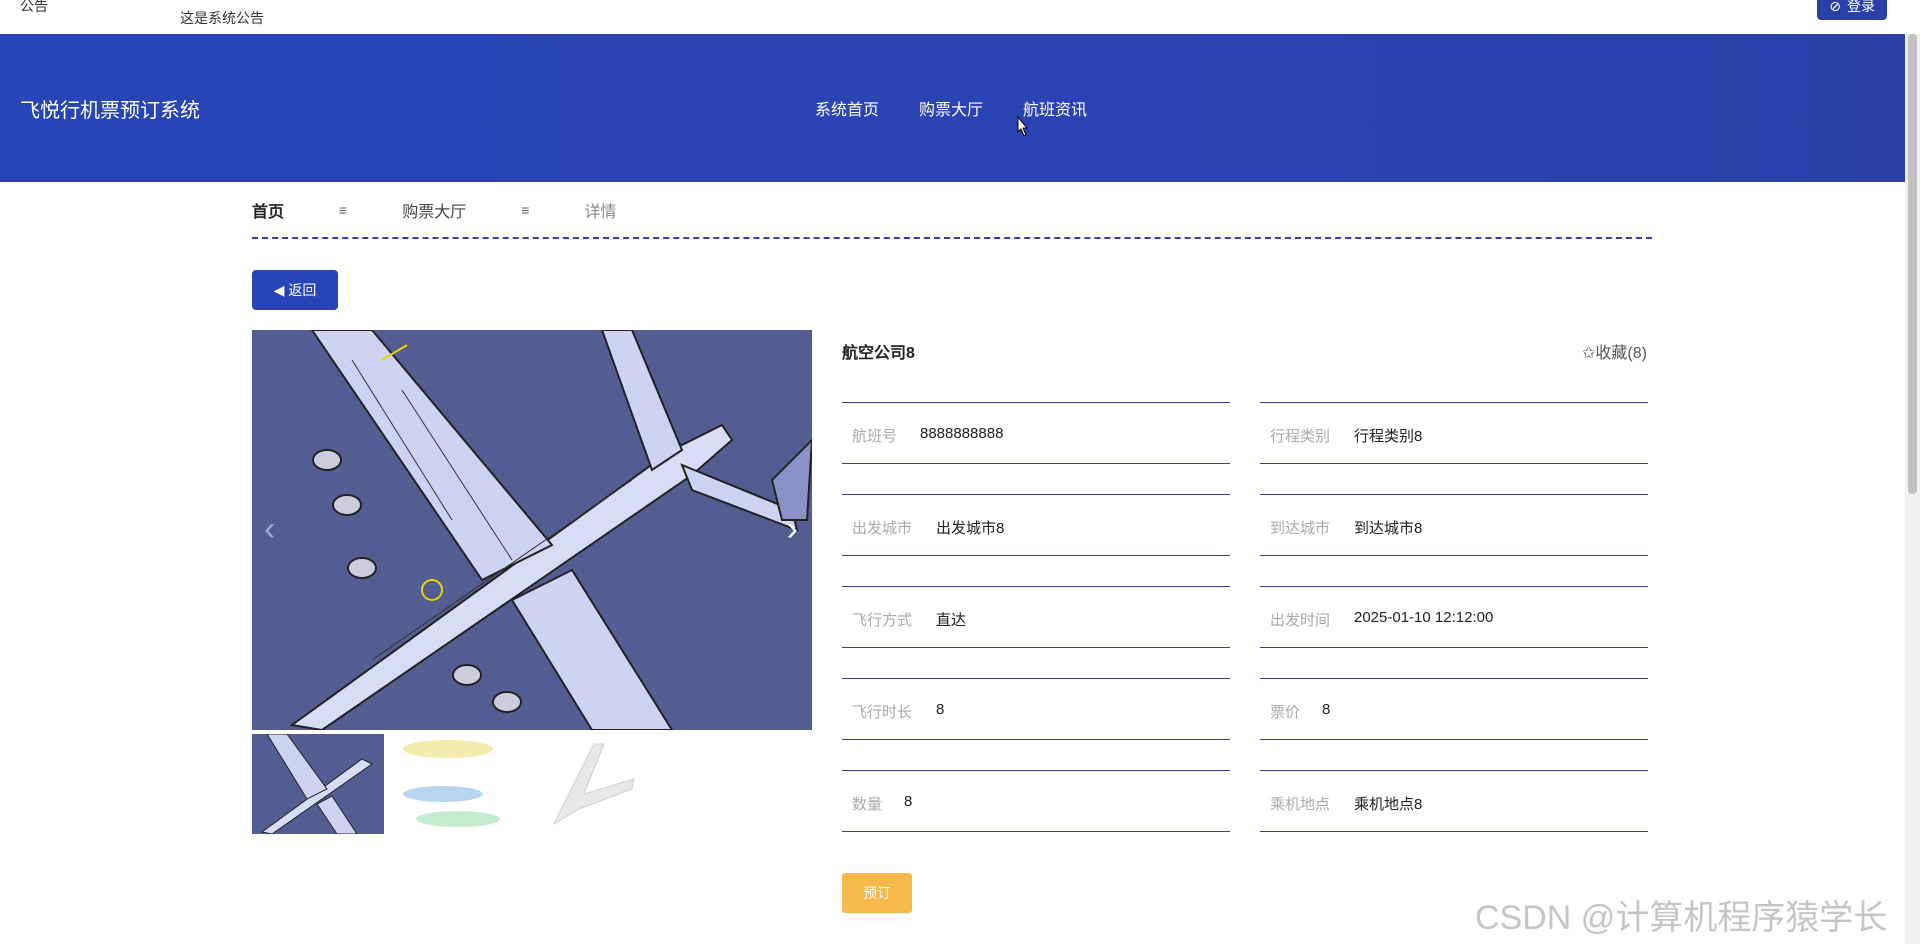 The image size is (1920, 944). I want to click on login-button: ⊘ 登录, so click(1852, 10).